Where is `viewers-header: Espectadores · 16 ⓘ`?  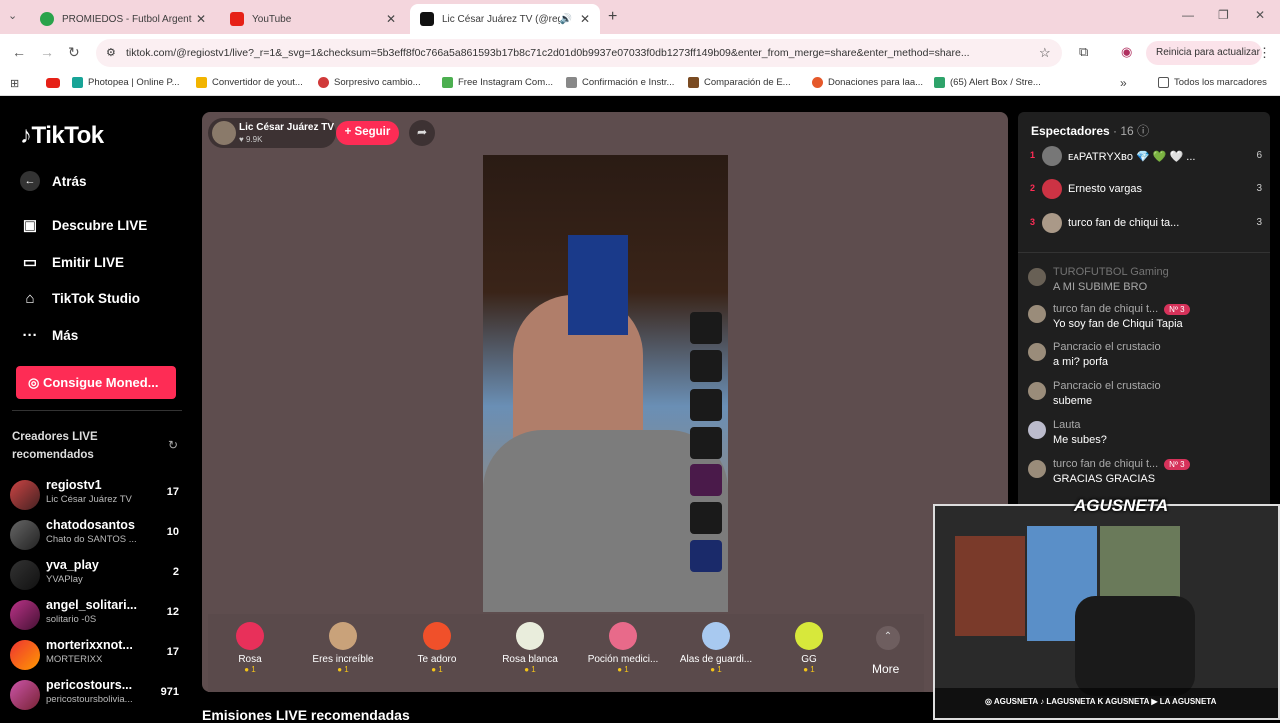
viewers-header: Espectadores · 16 ⓘ is located at coordinates (1090, 131).